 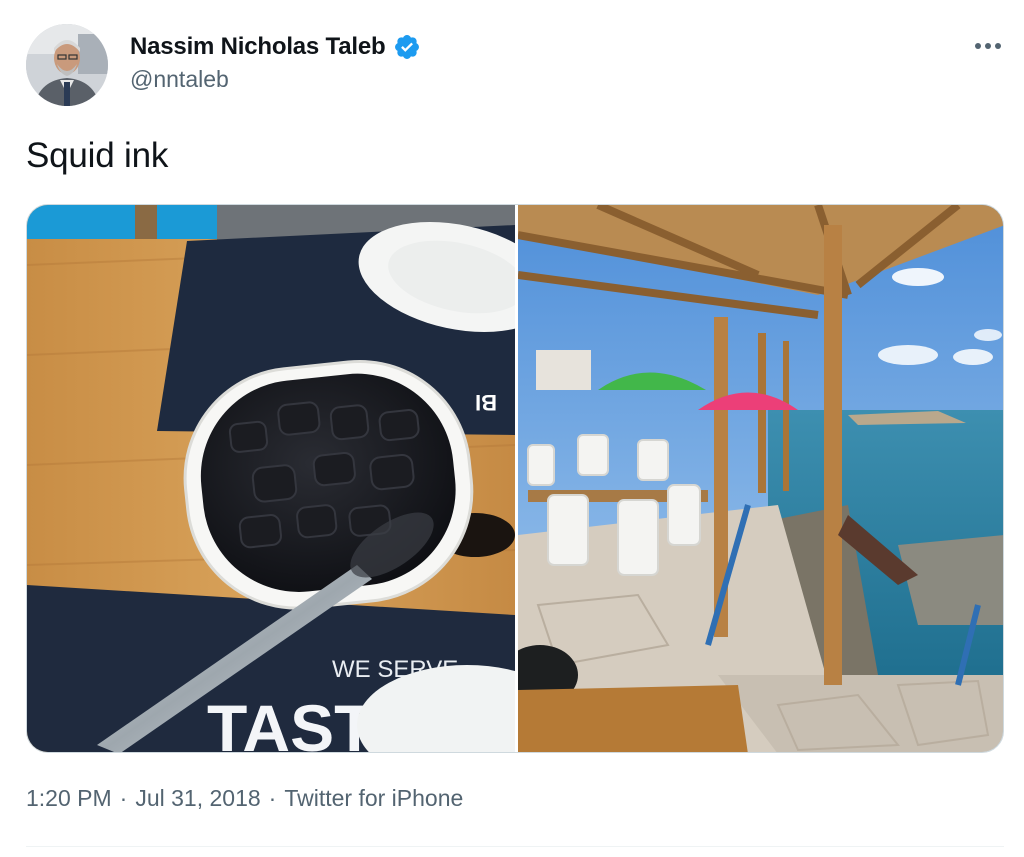 I want to click on author-handle: @nntaleb, so click(x=275, y=79).